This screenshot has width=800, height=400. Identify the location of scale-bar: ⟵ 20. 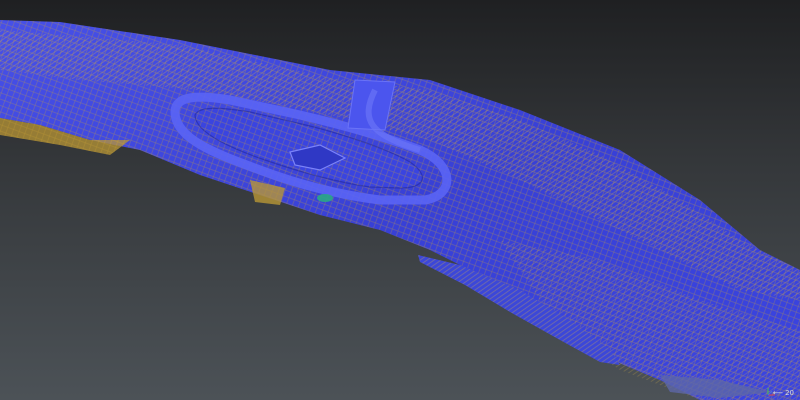
(783, 393).